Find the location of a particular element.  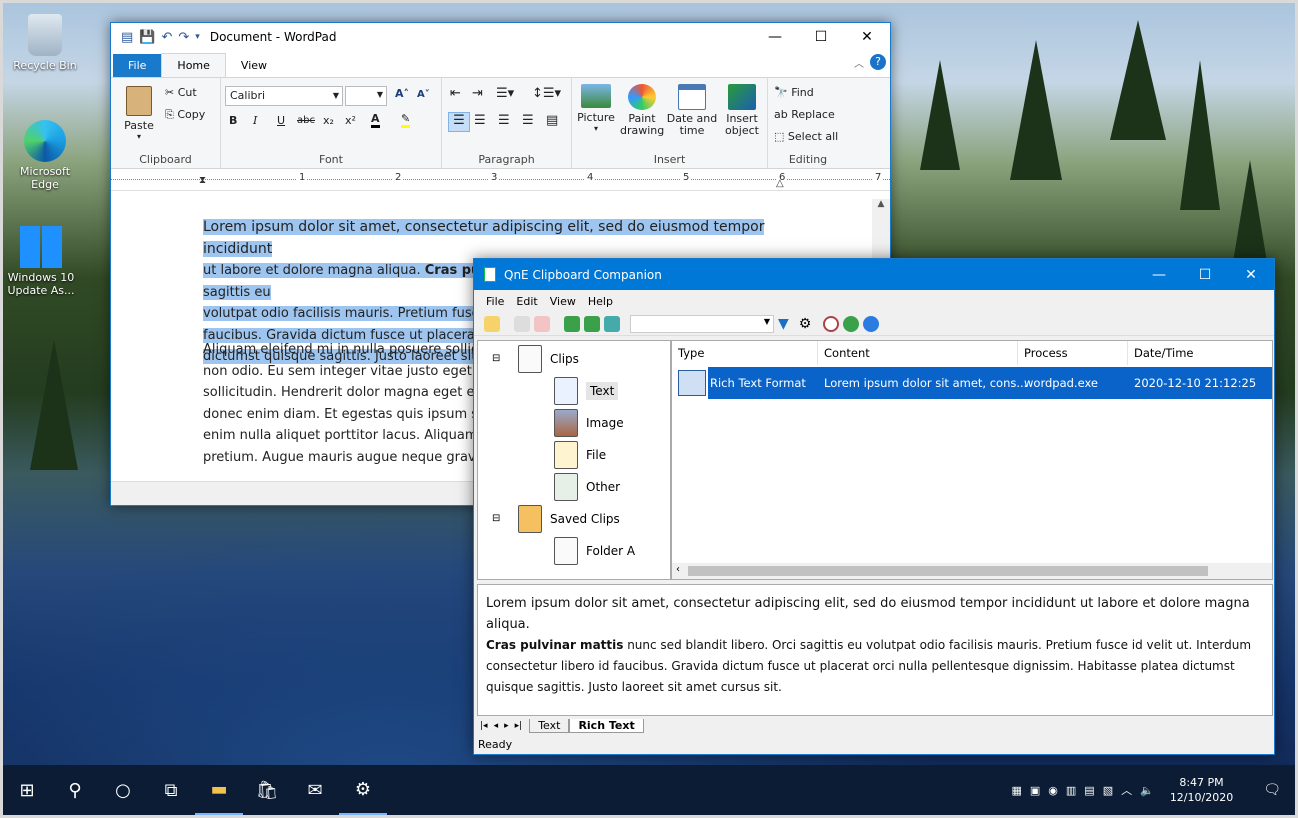

volume-icon: 🔈 is located at coordinates (1147, 790).